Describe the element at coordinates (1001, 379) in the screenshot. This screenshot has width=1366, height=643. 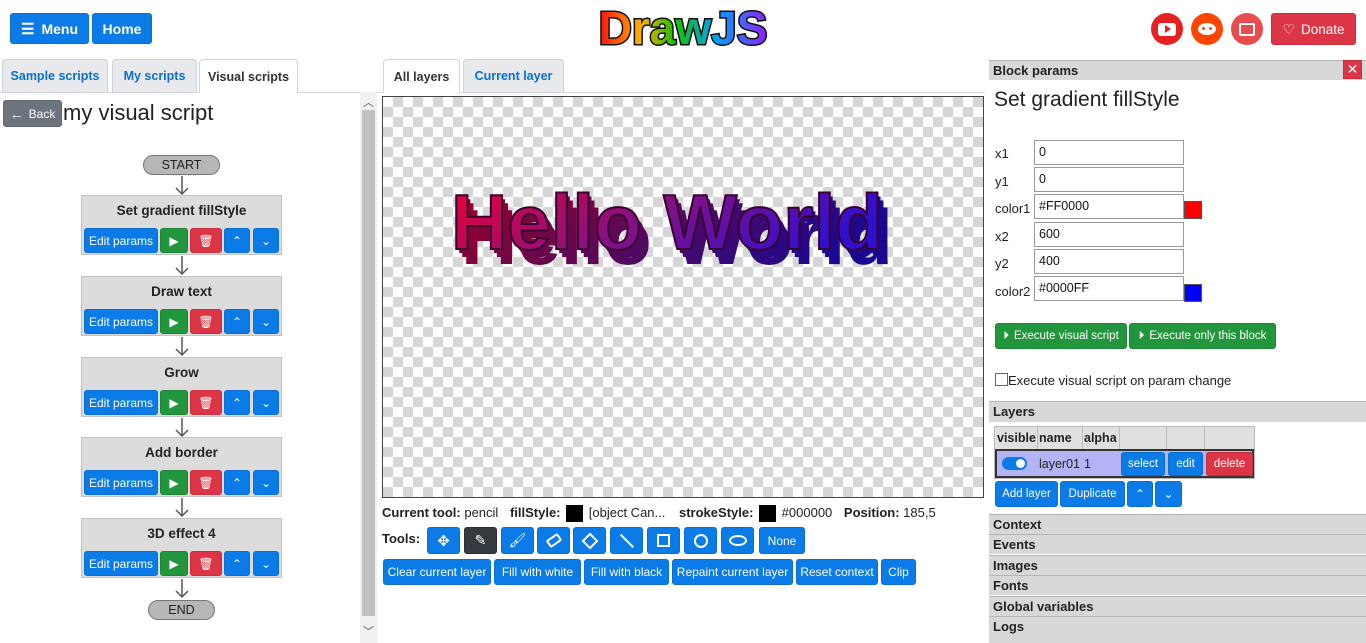
I see `auto-exec-checkbox` at that location.